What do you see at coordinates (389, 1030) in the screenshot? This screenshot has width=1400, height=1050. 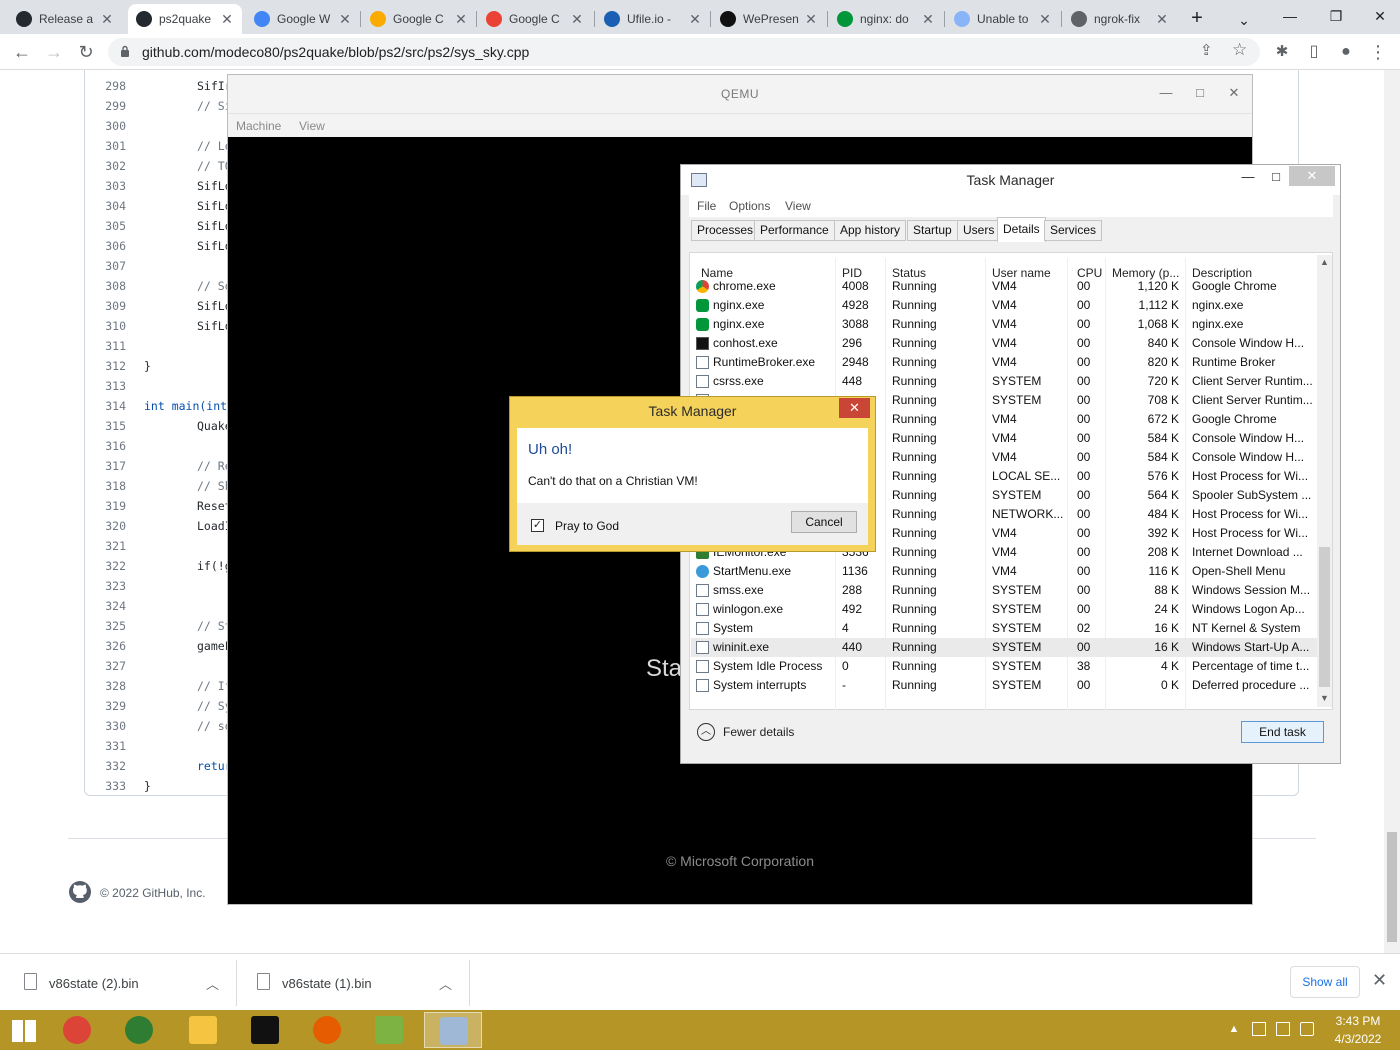 I see `taskbar-notepad-plus-plus` at bounding box center [389, 1030].